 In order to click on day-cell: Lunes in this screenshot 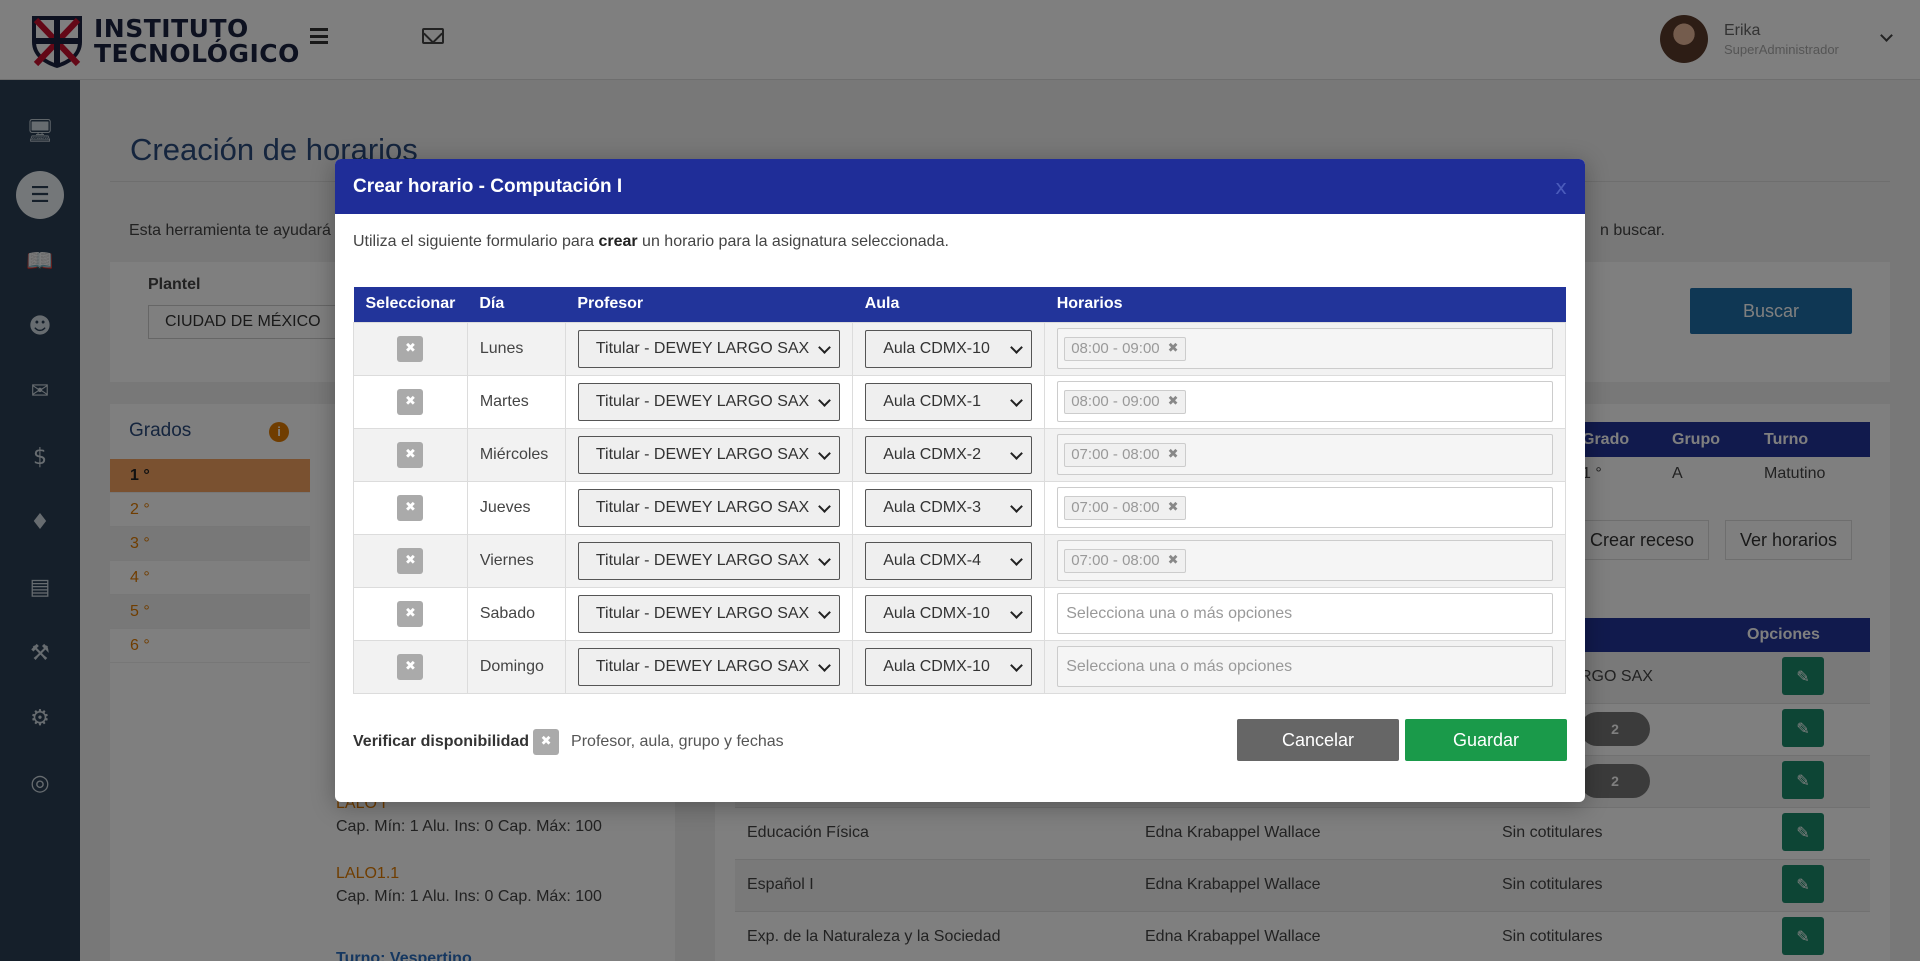, I will do `click(516, 348)`.